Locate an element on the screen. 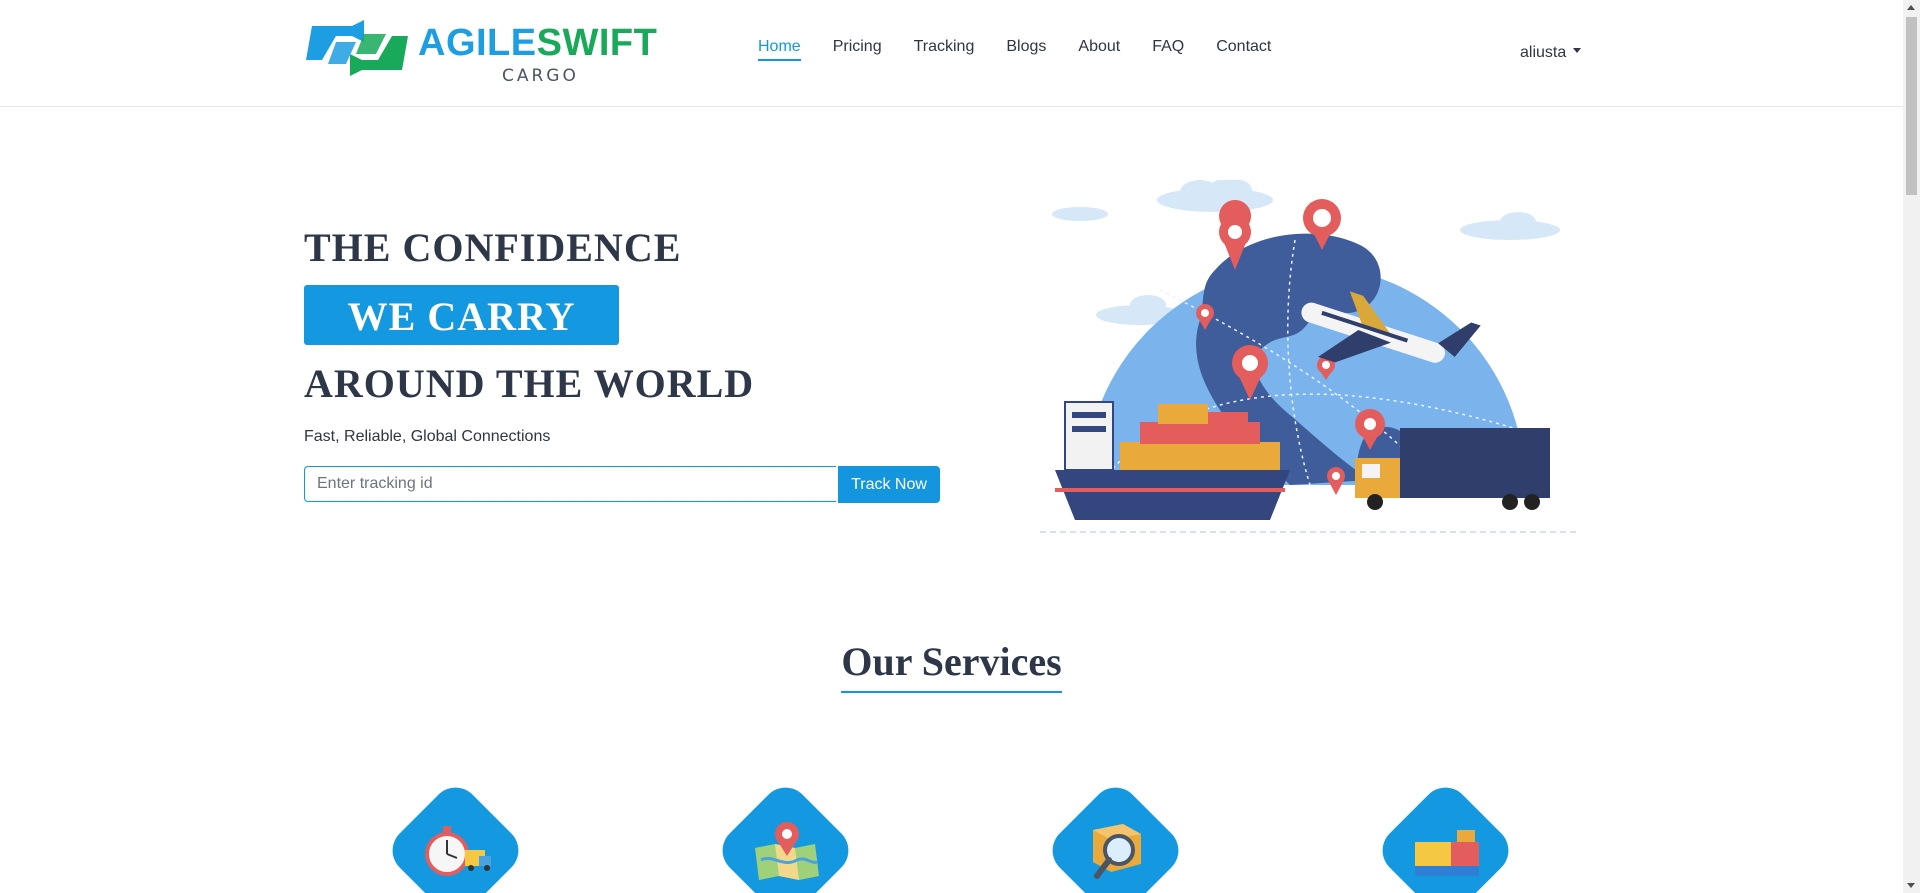  chevron-down-icon is located at coordinates (1577, 51).